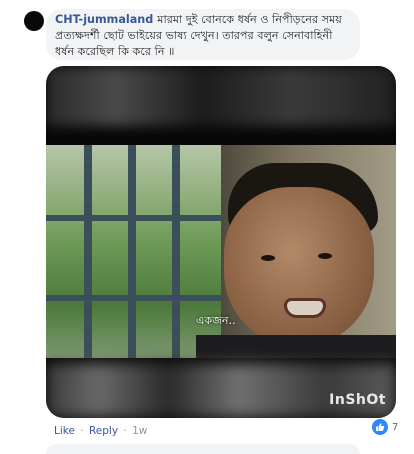 Image resolution: width=414 pixels, height=454 pixels. I want to click on person-mouth, so click(305, 308).